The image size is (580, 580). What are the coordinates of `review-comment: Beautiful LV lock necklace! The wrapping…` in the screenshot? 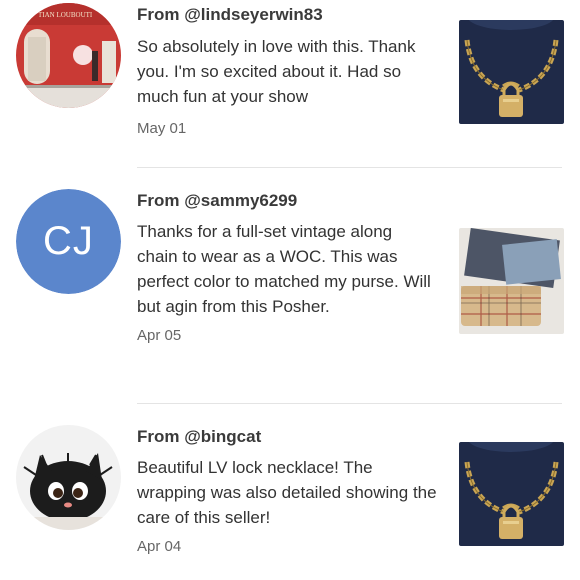 It's located at (287, 492).